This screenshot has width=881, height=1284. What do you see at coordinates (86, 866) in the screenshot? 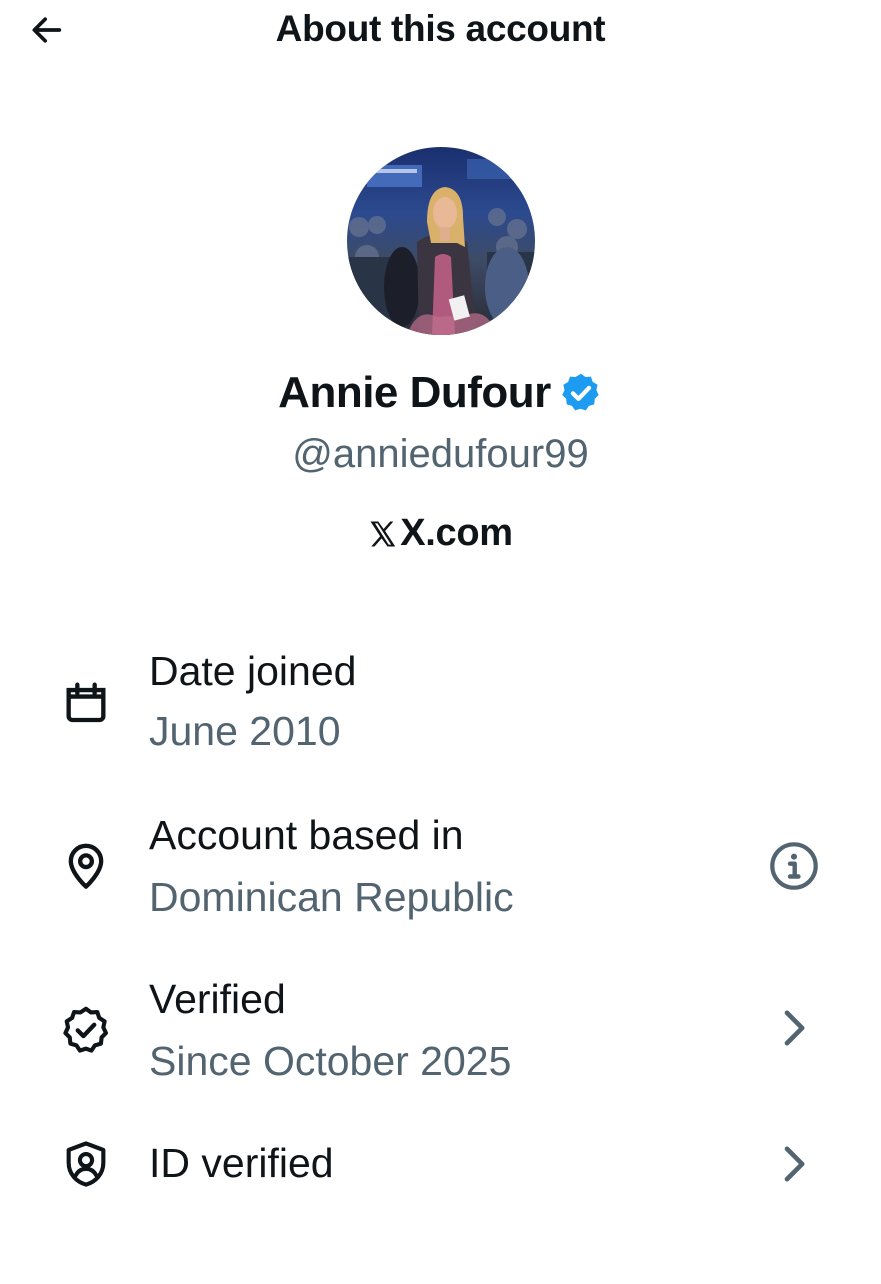
I see `location-pin-icon` at bounding box center [86, 866].